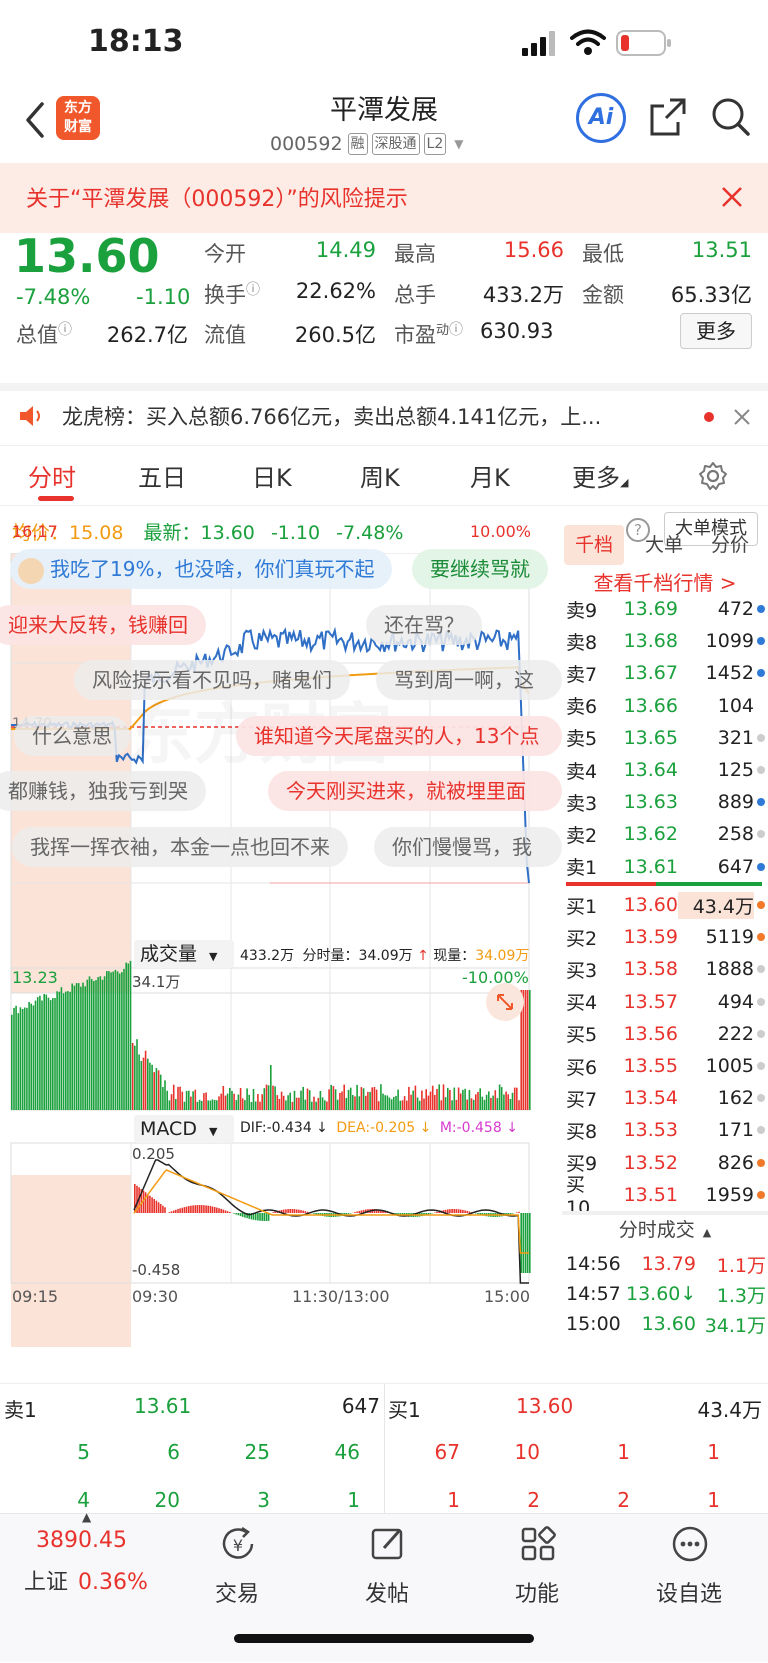 The image size is (768, 1663). What do you see at coordinates (640, 1034) in the screenshot?
I see `level-price: 13.56` at bounding box center [640, 1034].